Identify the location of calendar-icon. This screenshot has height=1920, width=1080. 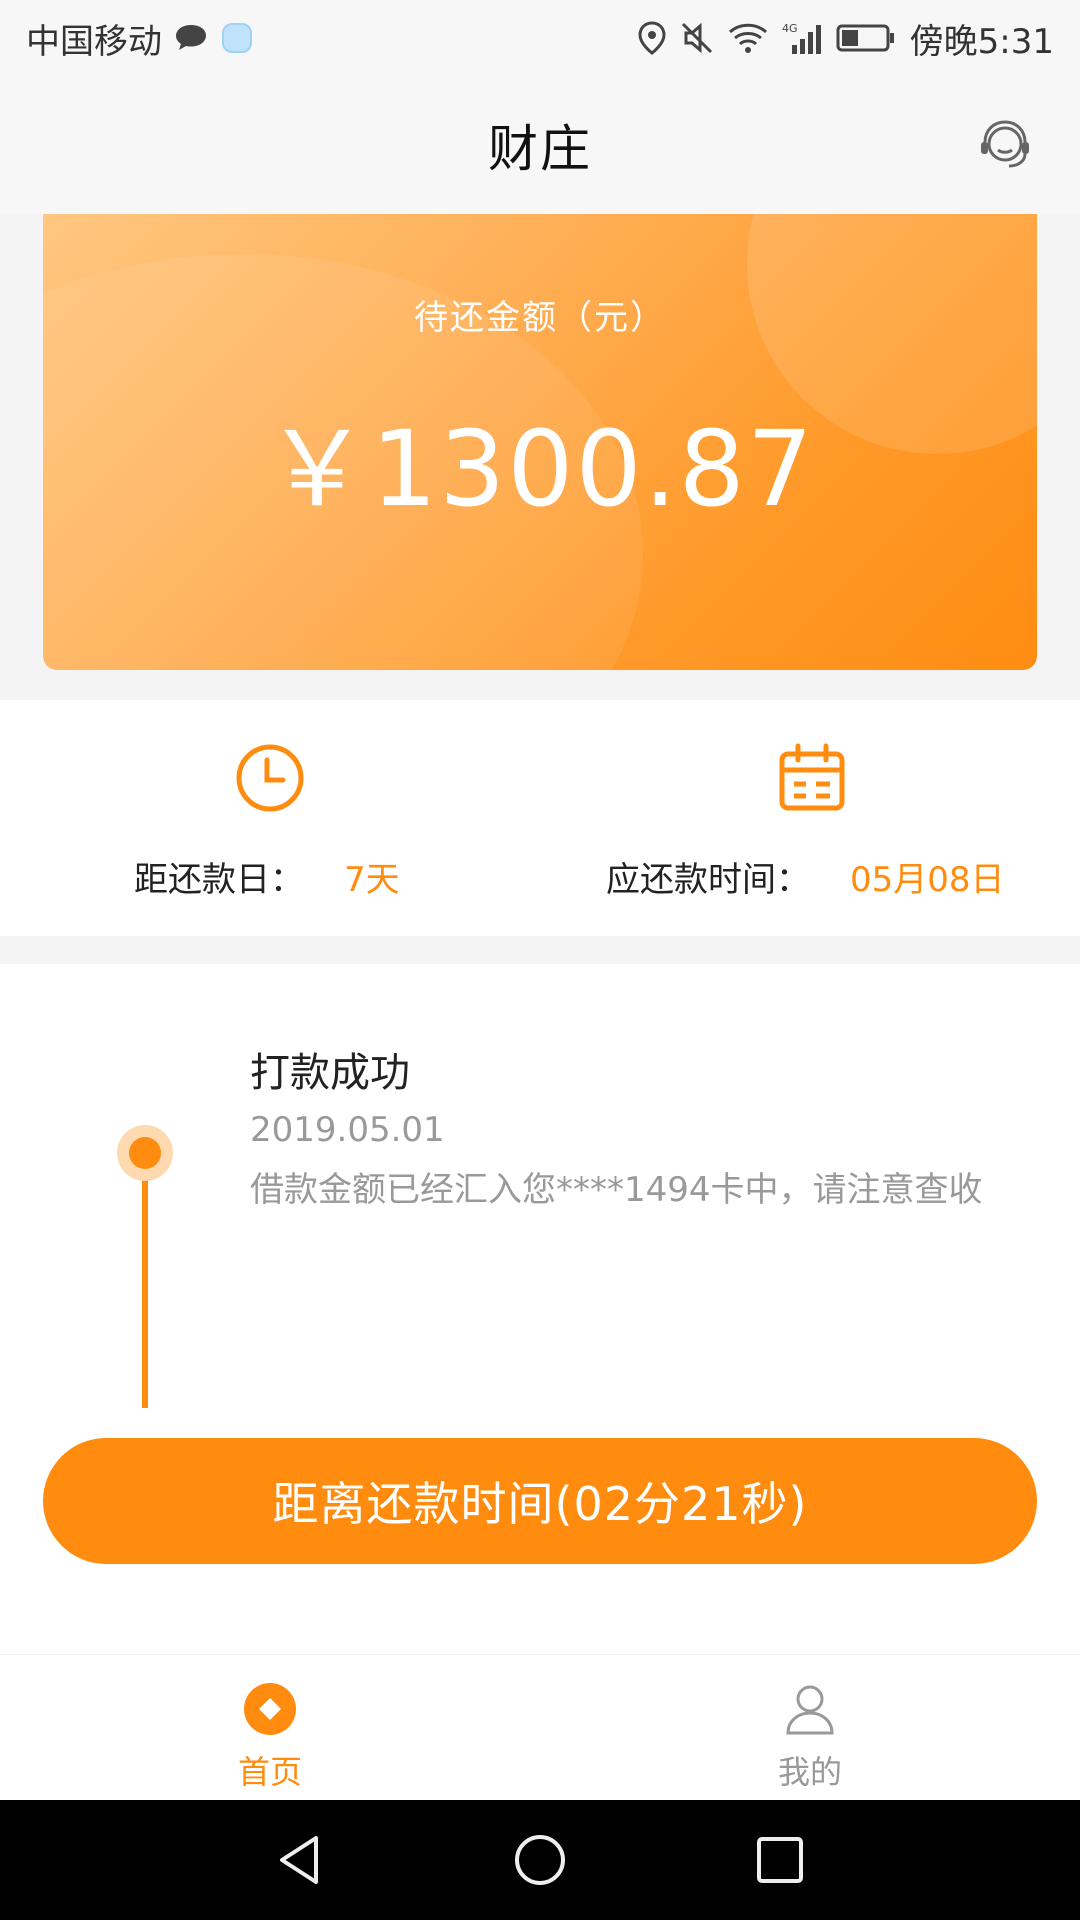
(812, 777).